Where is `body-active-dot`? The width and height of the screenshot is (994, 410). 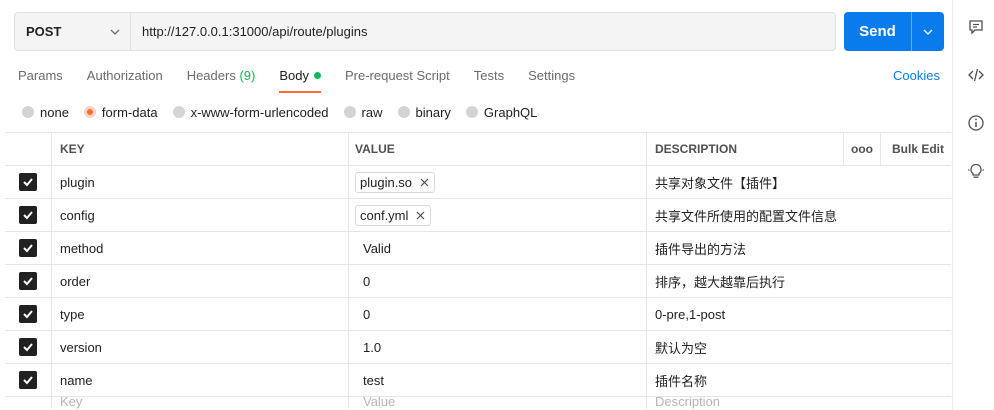
body-active-dot is located at coordinates (317, 75).